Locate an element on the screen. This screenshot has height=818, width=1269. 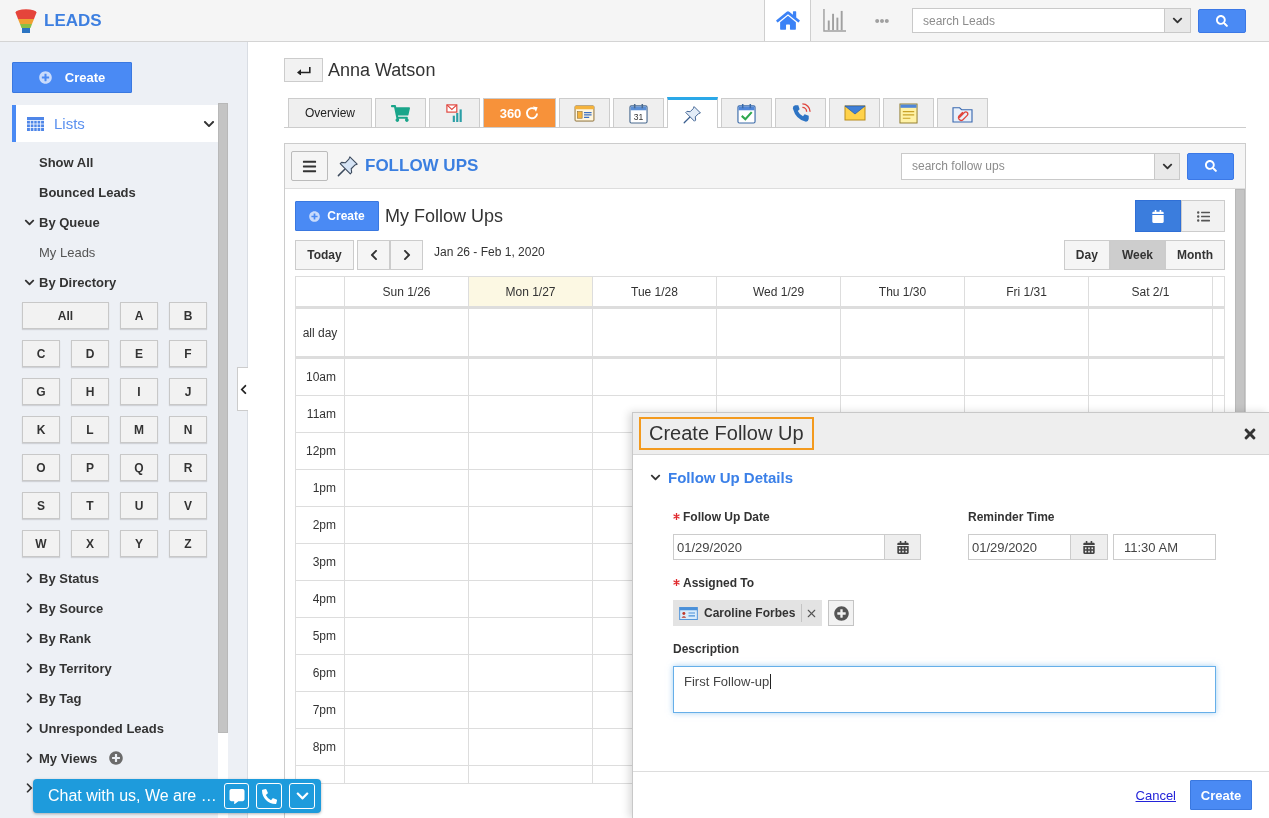
today-button: Today is located at coordinates (324, 255).